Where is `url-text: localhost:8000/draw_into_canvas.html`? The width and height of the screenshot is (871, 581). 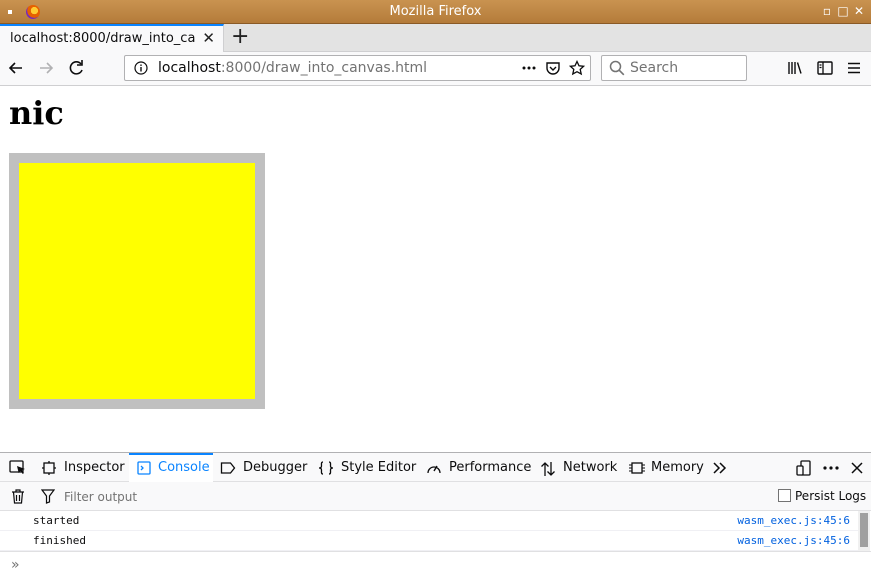 url-text: localhost:8000/draw_into_canvas.html is located at coordinates (292, 68).